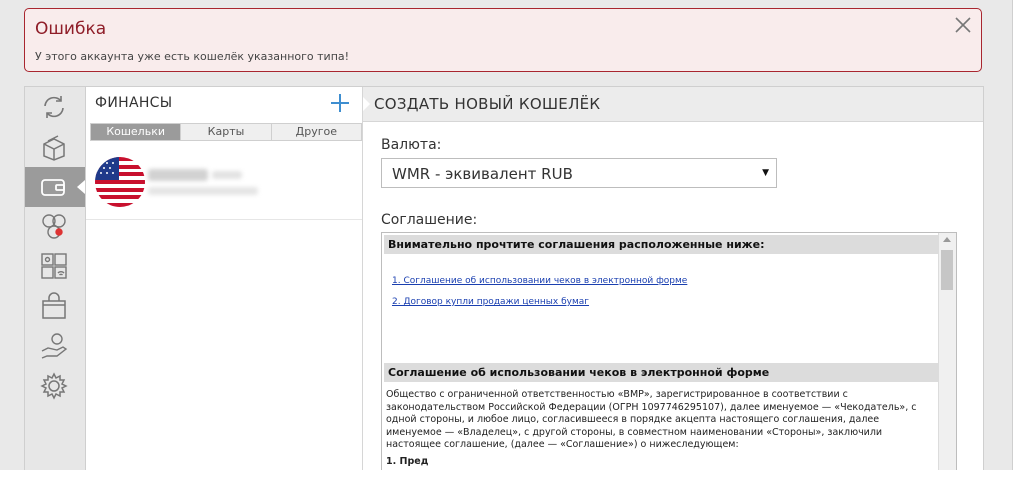 The width and height of the screenshot is (1027, 487). I want to click on icon-sidebar, so click(55, 278).